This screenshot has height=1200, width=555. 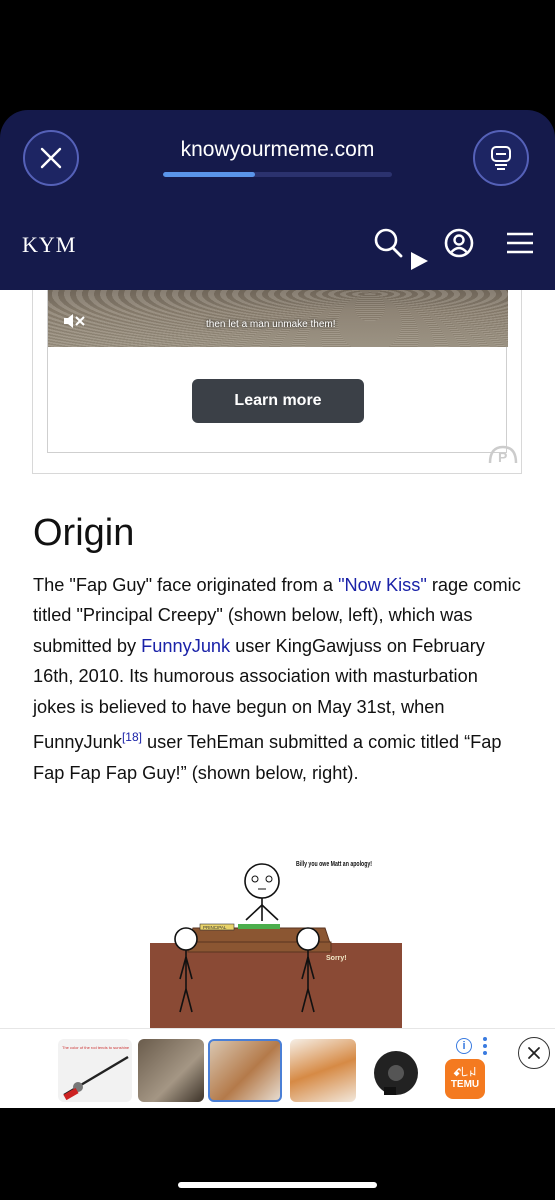 I want to click on ad-more-icon, so click(x=485, y=1046).